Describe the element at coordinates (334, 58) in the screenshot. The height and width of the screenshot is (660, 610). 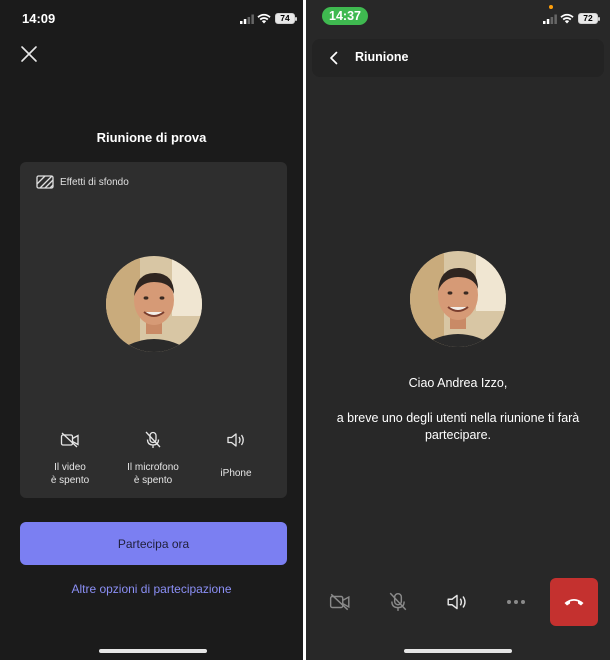
I see `back-icon` at that location.